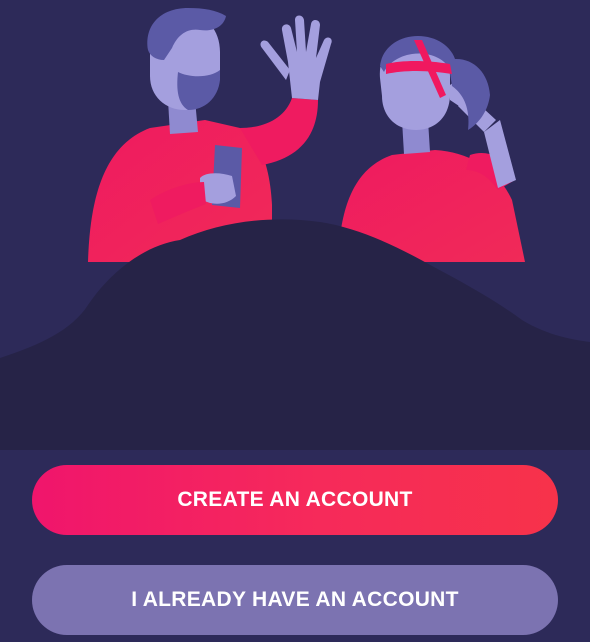 This screenshot has height=642, width=590. I want to click on woman-figure, so click(431, 149).